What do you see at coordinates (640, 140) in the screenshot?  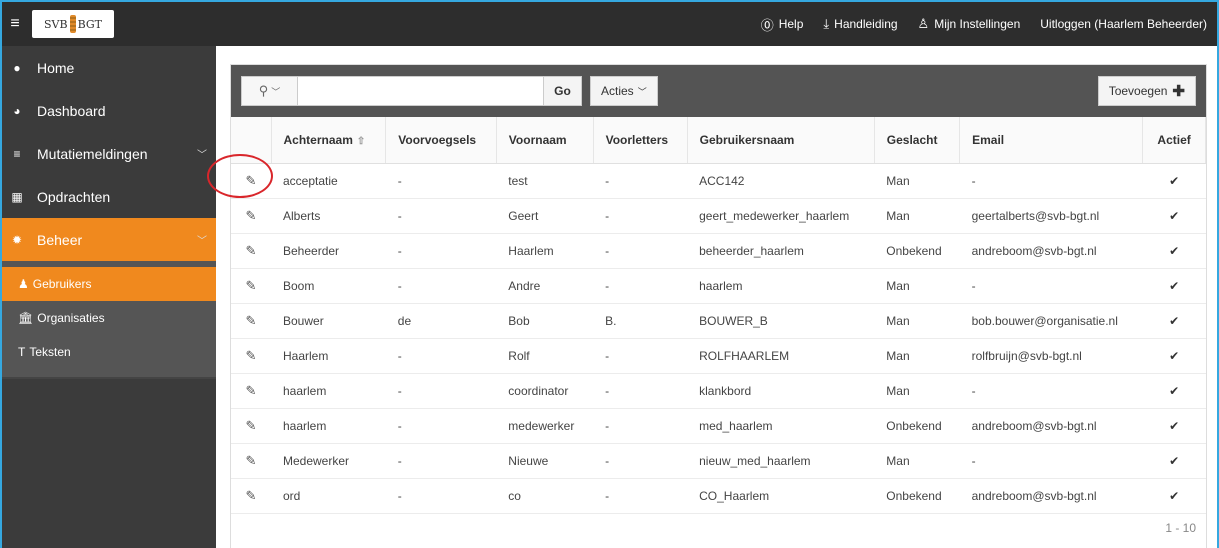 I see `column-header-voorletters: Voorletters` at bounding box center [640, 140].